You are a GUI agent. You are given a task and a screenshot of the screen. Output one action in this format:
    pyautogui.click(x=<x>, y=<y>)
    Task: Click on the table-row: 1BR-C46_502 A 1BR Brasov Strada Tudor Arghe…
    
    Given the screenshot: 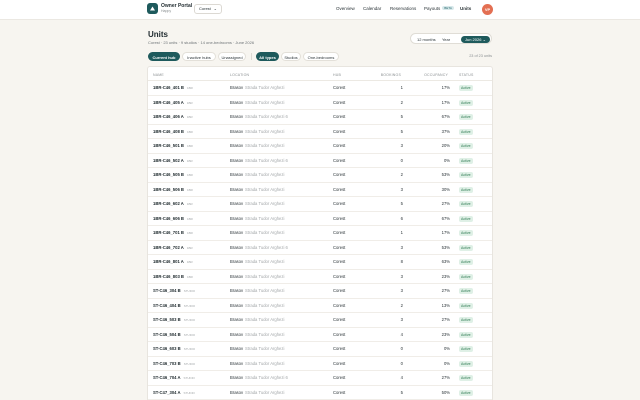 What is the action you would take?
    pyautogui.click(x=320, y=161)
    